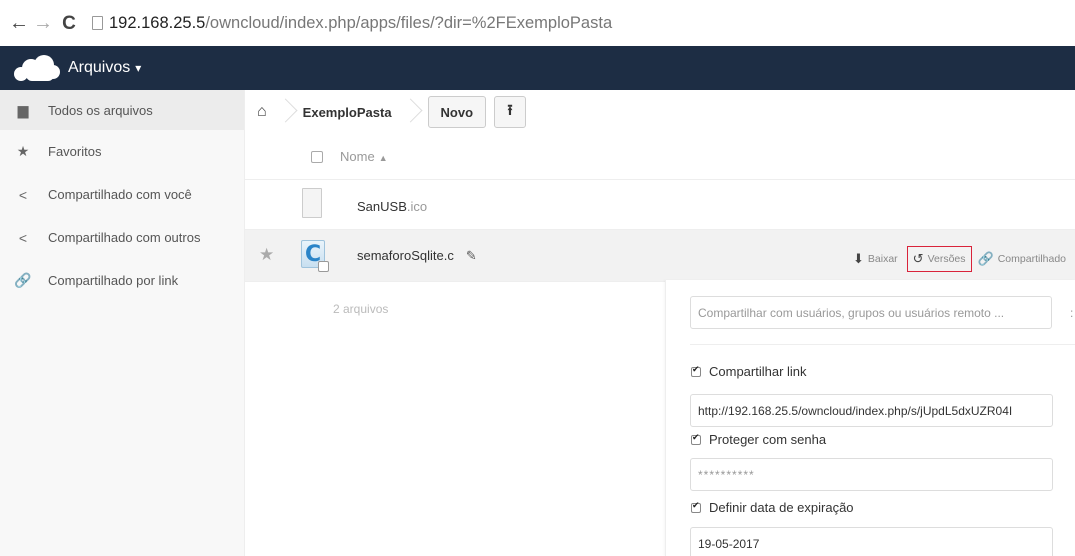 The image size is (1075, 556). Describe the element at coordinates (417, 206) in the screenshot. I see `file-extension: .ico` at that location.